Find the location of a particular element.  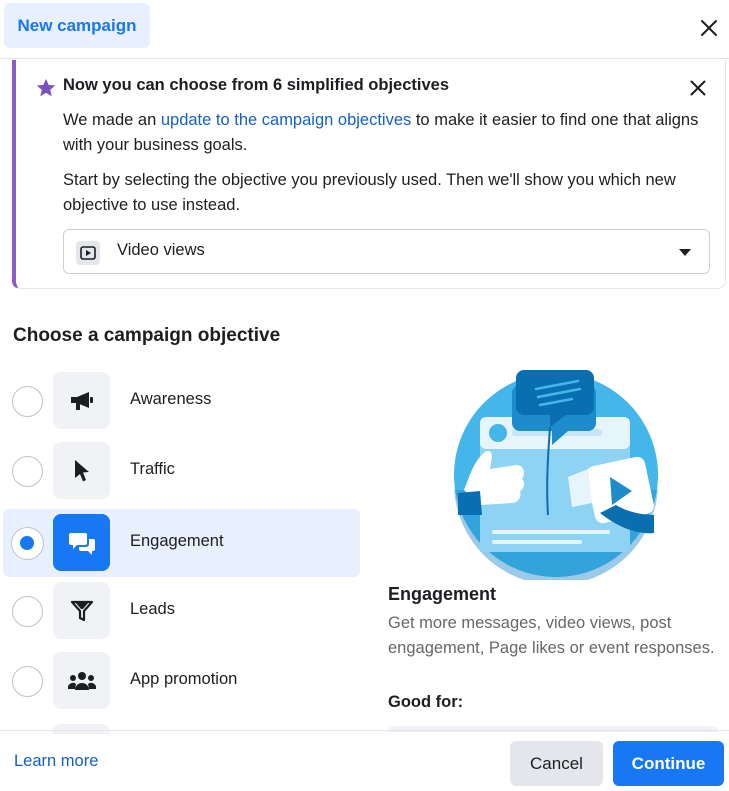

objective-traffic: Traffic is located at coordinates (181, 471).